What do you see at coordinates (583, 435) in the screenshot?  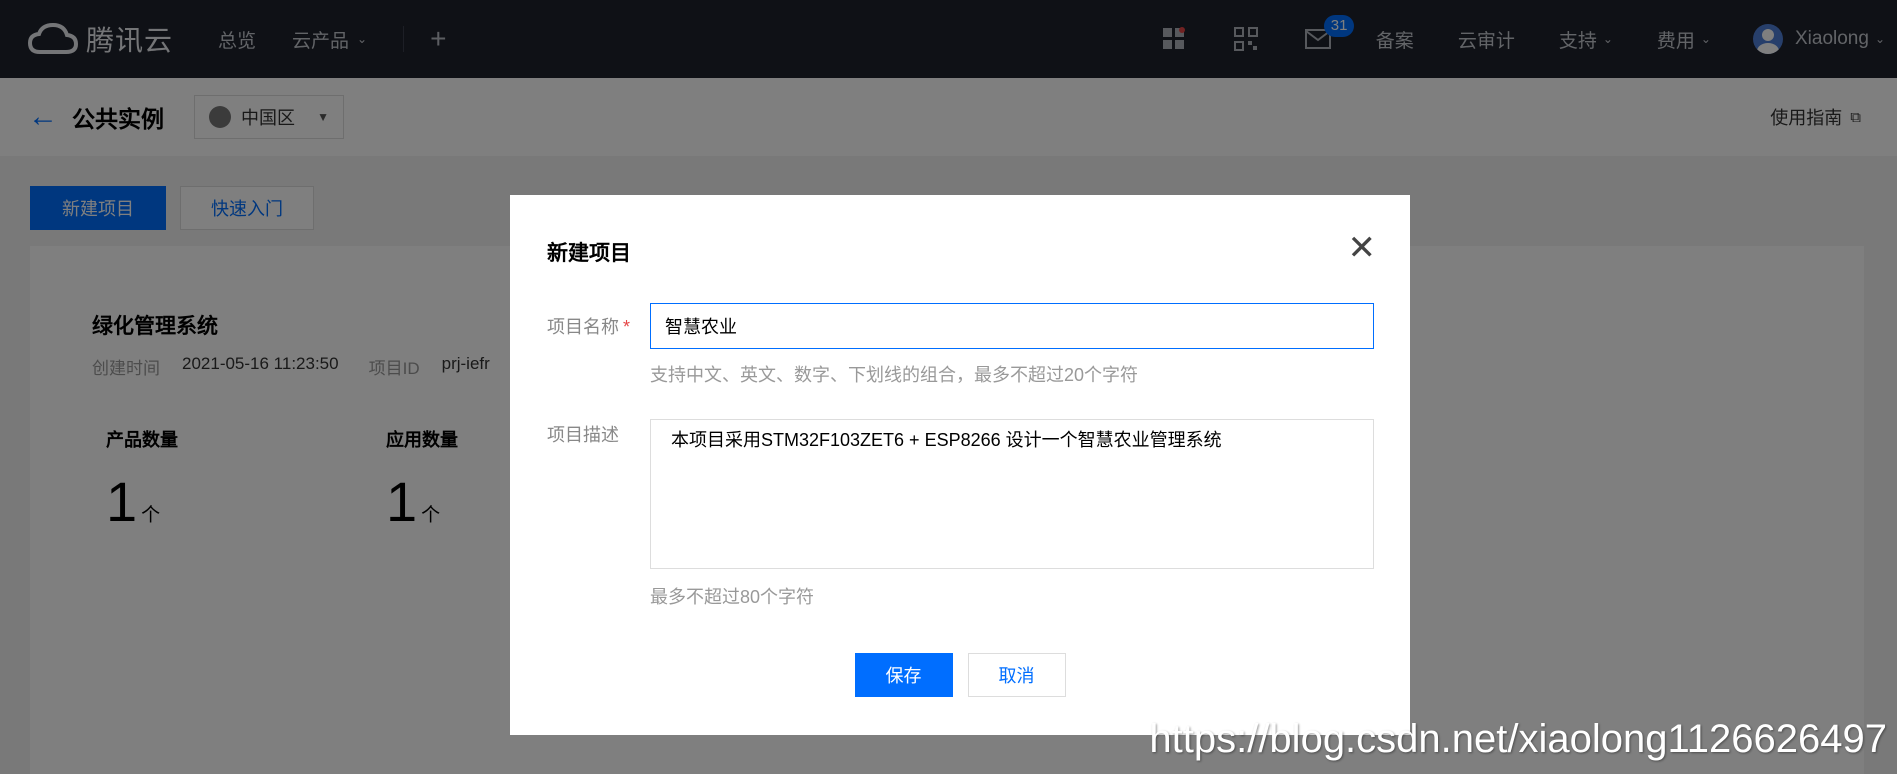 I see `project-desc-label: 项目描述` at bounding box center [583, 435].